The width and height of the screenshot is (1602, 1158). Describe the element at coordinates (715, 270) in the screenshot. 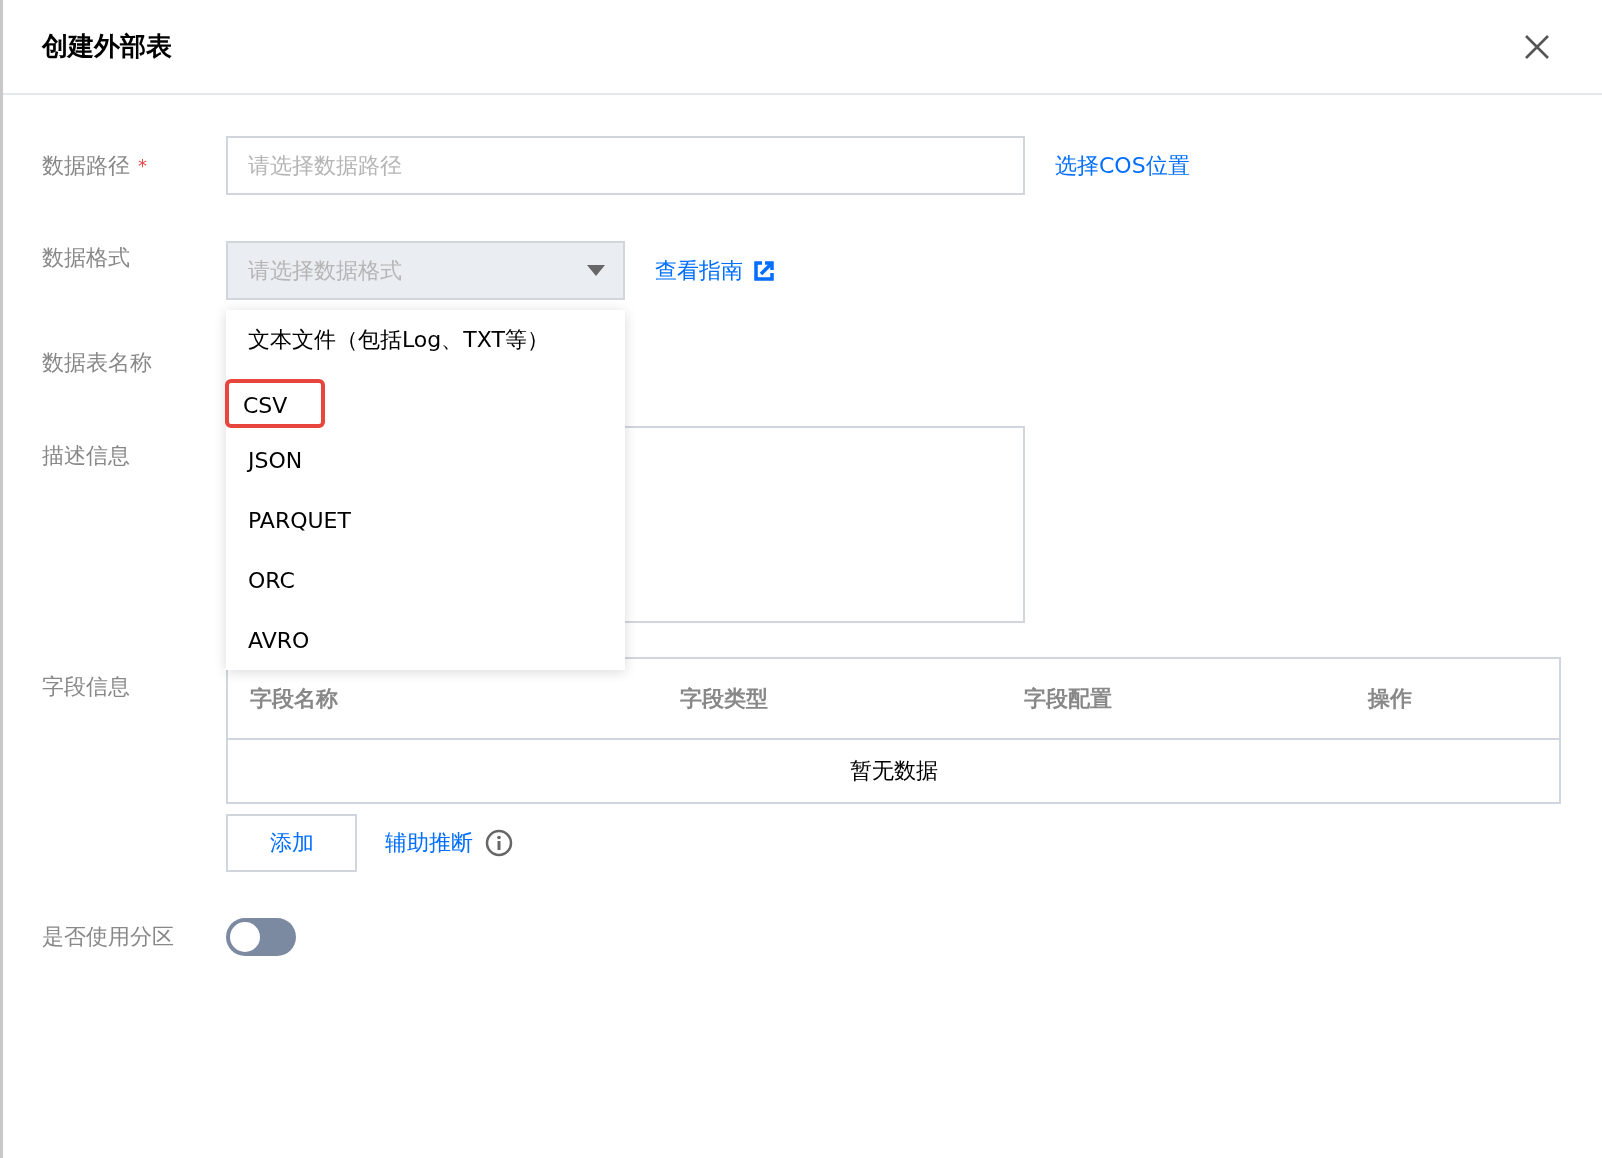

I see `guide-link: 查看指南` at that location.